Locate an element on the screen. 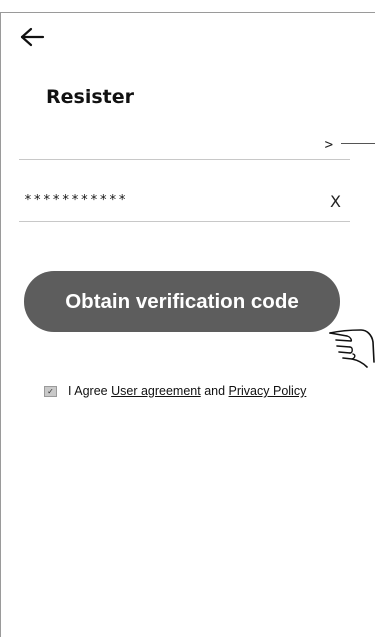  user-agreement-link: User agreement is located at coordinates (156, 391).